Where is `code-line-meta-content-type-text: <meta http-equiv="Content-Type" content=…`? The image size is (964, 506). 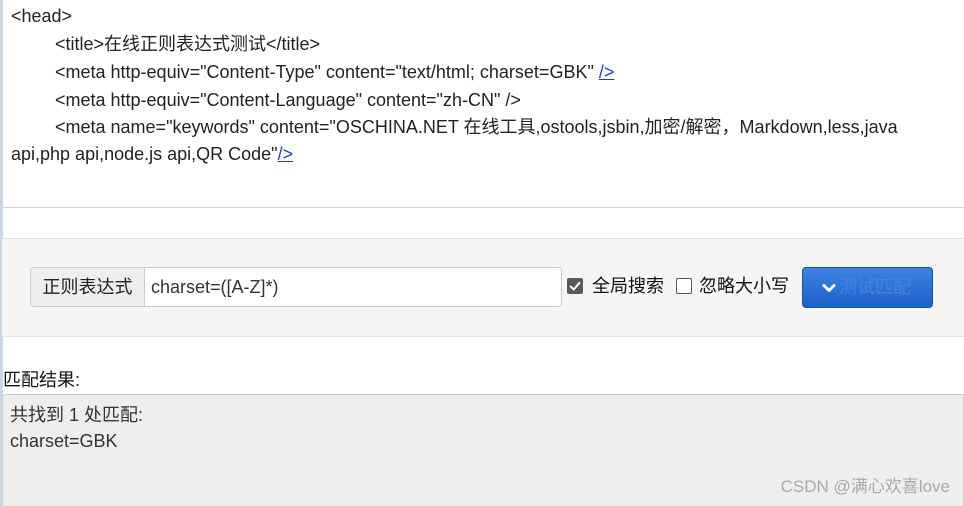 code-line-meta-content-type-text: <meta http-equiv="Content-Type" content=… is located at coordinates (327, 72).